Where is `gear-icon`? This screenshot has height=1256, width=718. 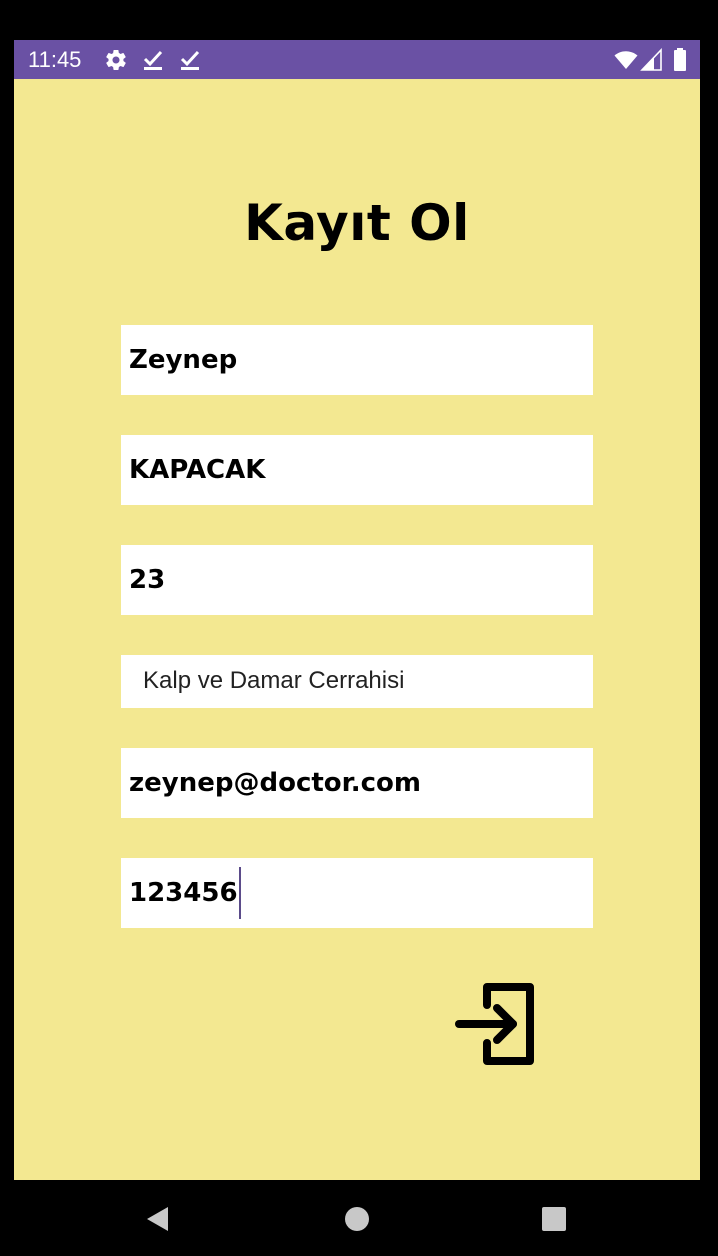
gear-icon is located at coordinates (116, 60).